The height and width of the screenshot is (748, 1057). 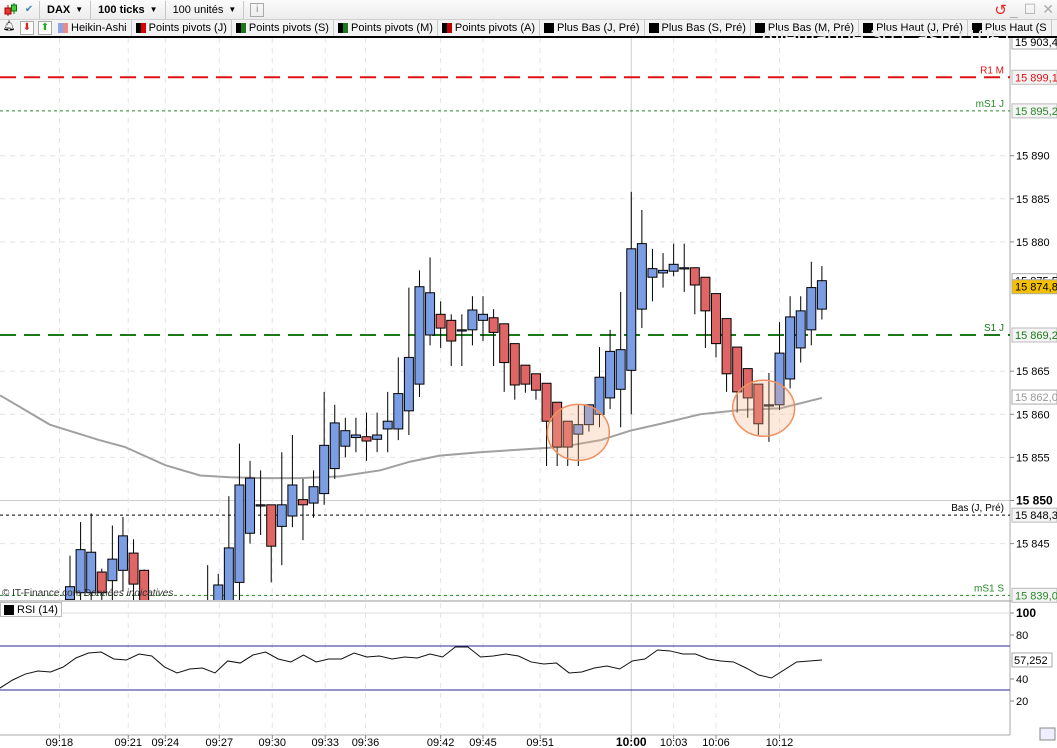 I want to click on scroll-down-icon: ⬇, so click(x=27, y=28).